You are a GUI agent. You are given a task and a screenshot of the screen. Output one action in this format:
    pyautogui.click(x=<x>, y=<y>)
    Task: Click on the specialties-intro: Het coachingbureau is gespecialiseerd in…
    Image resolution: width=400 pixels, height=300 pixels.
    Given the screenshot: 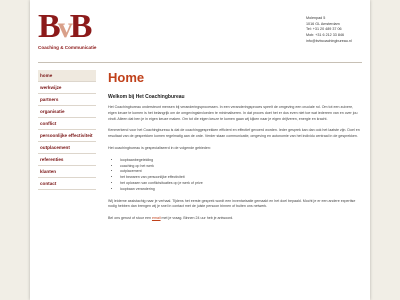 What is the action you would take?
    pyautogui.click(x=159, y=147)
    